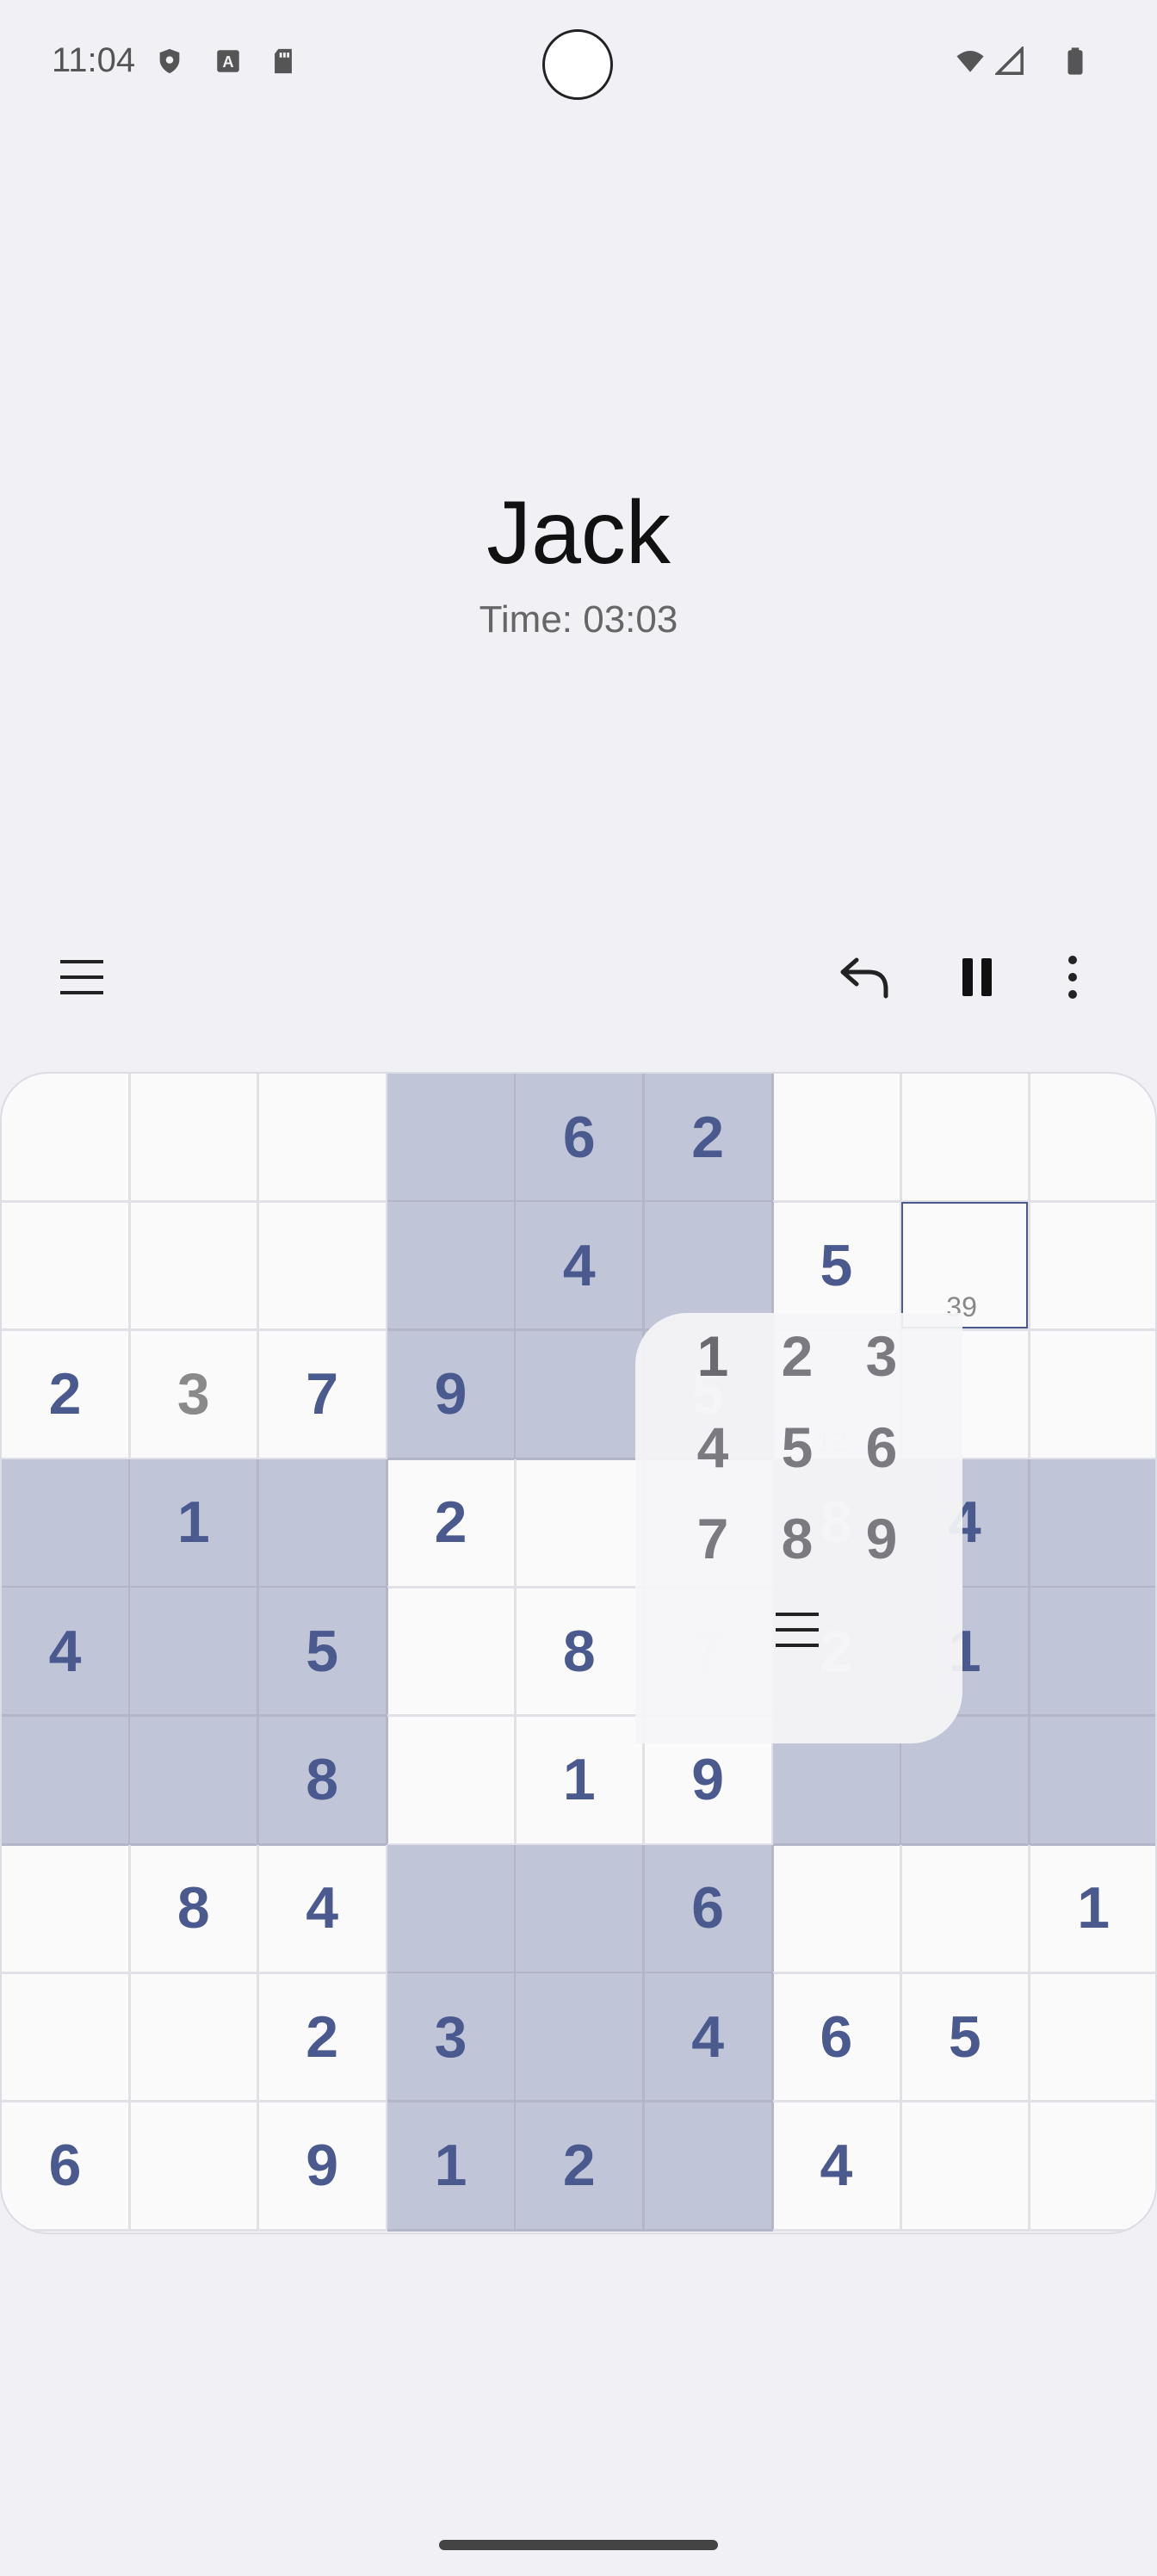 The height and width of the screenshot is (2576, 1157). I want to click on sudoku-cell-r6c9, so click(1092, 1781).